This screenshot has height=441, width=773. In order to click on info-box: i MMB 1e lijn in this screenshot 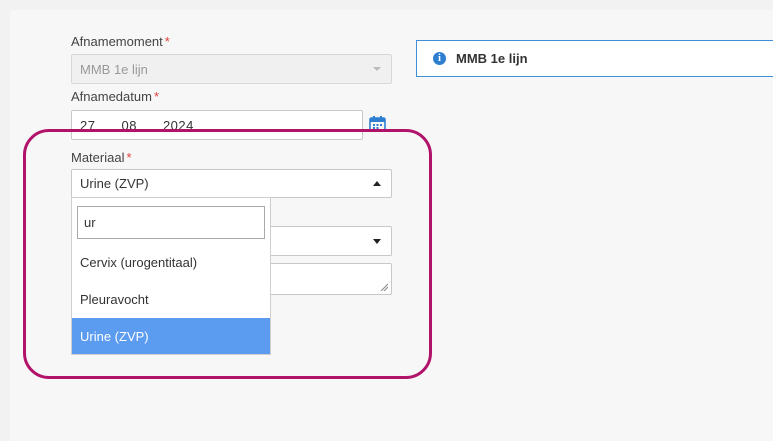, I will do `click(594, 58)`.